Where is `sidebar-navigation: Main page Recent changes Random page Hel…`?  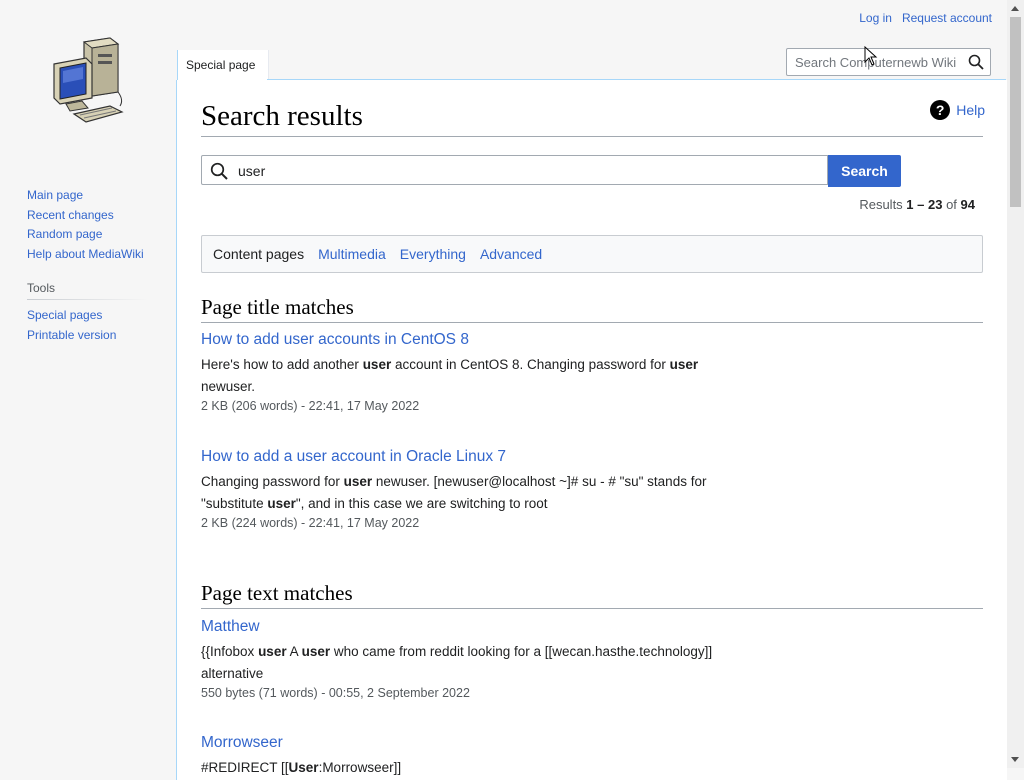
sidebar-navigation: Main page Recent changes Random page Hel… is located at coordinates (92, 225).